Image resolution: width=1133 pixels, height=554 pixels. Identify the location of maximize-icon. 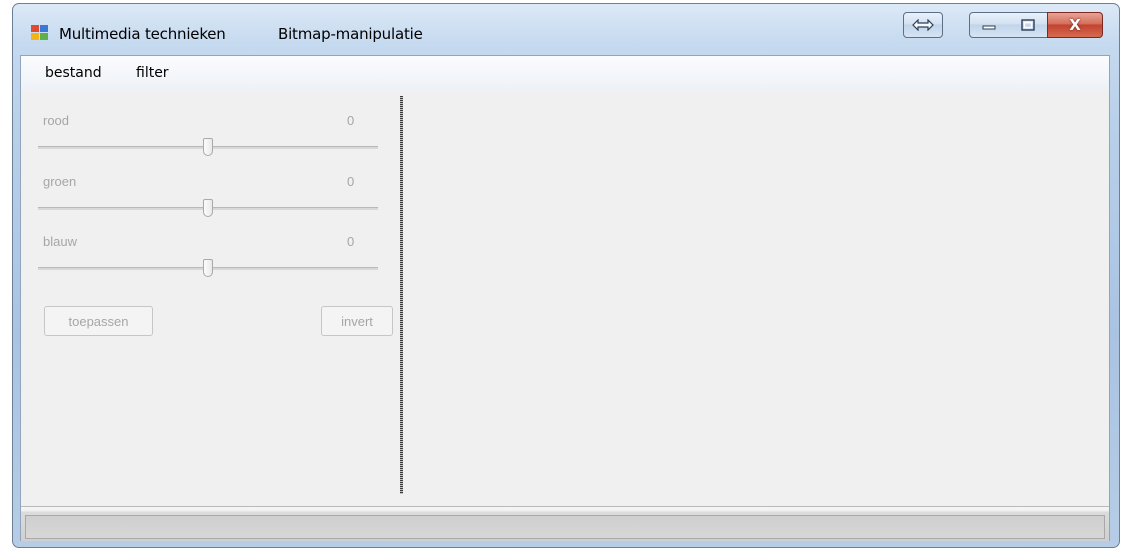
(1027, 25).